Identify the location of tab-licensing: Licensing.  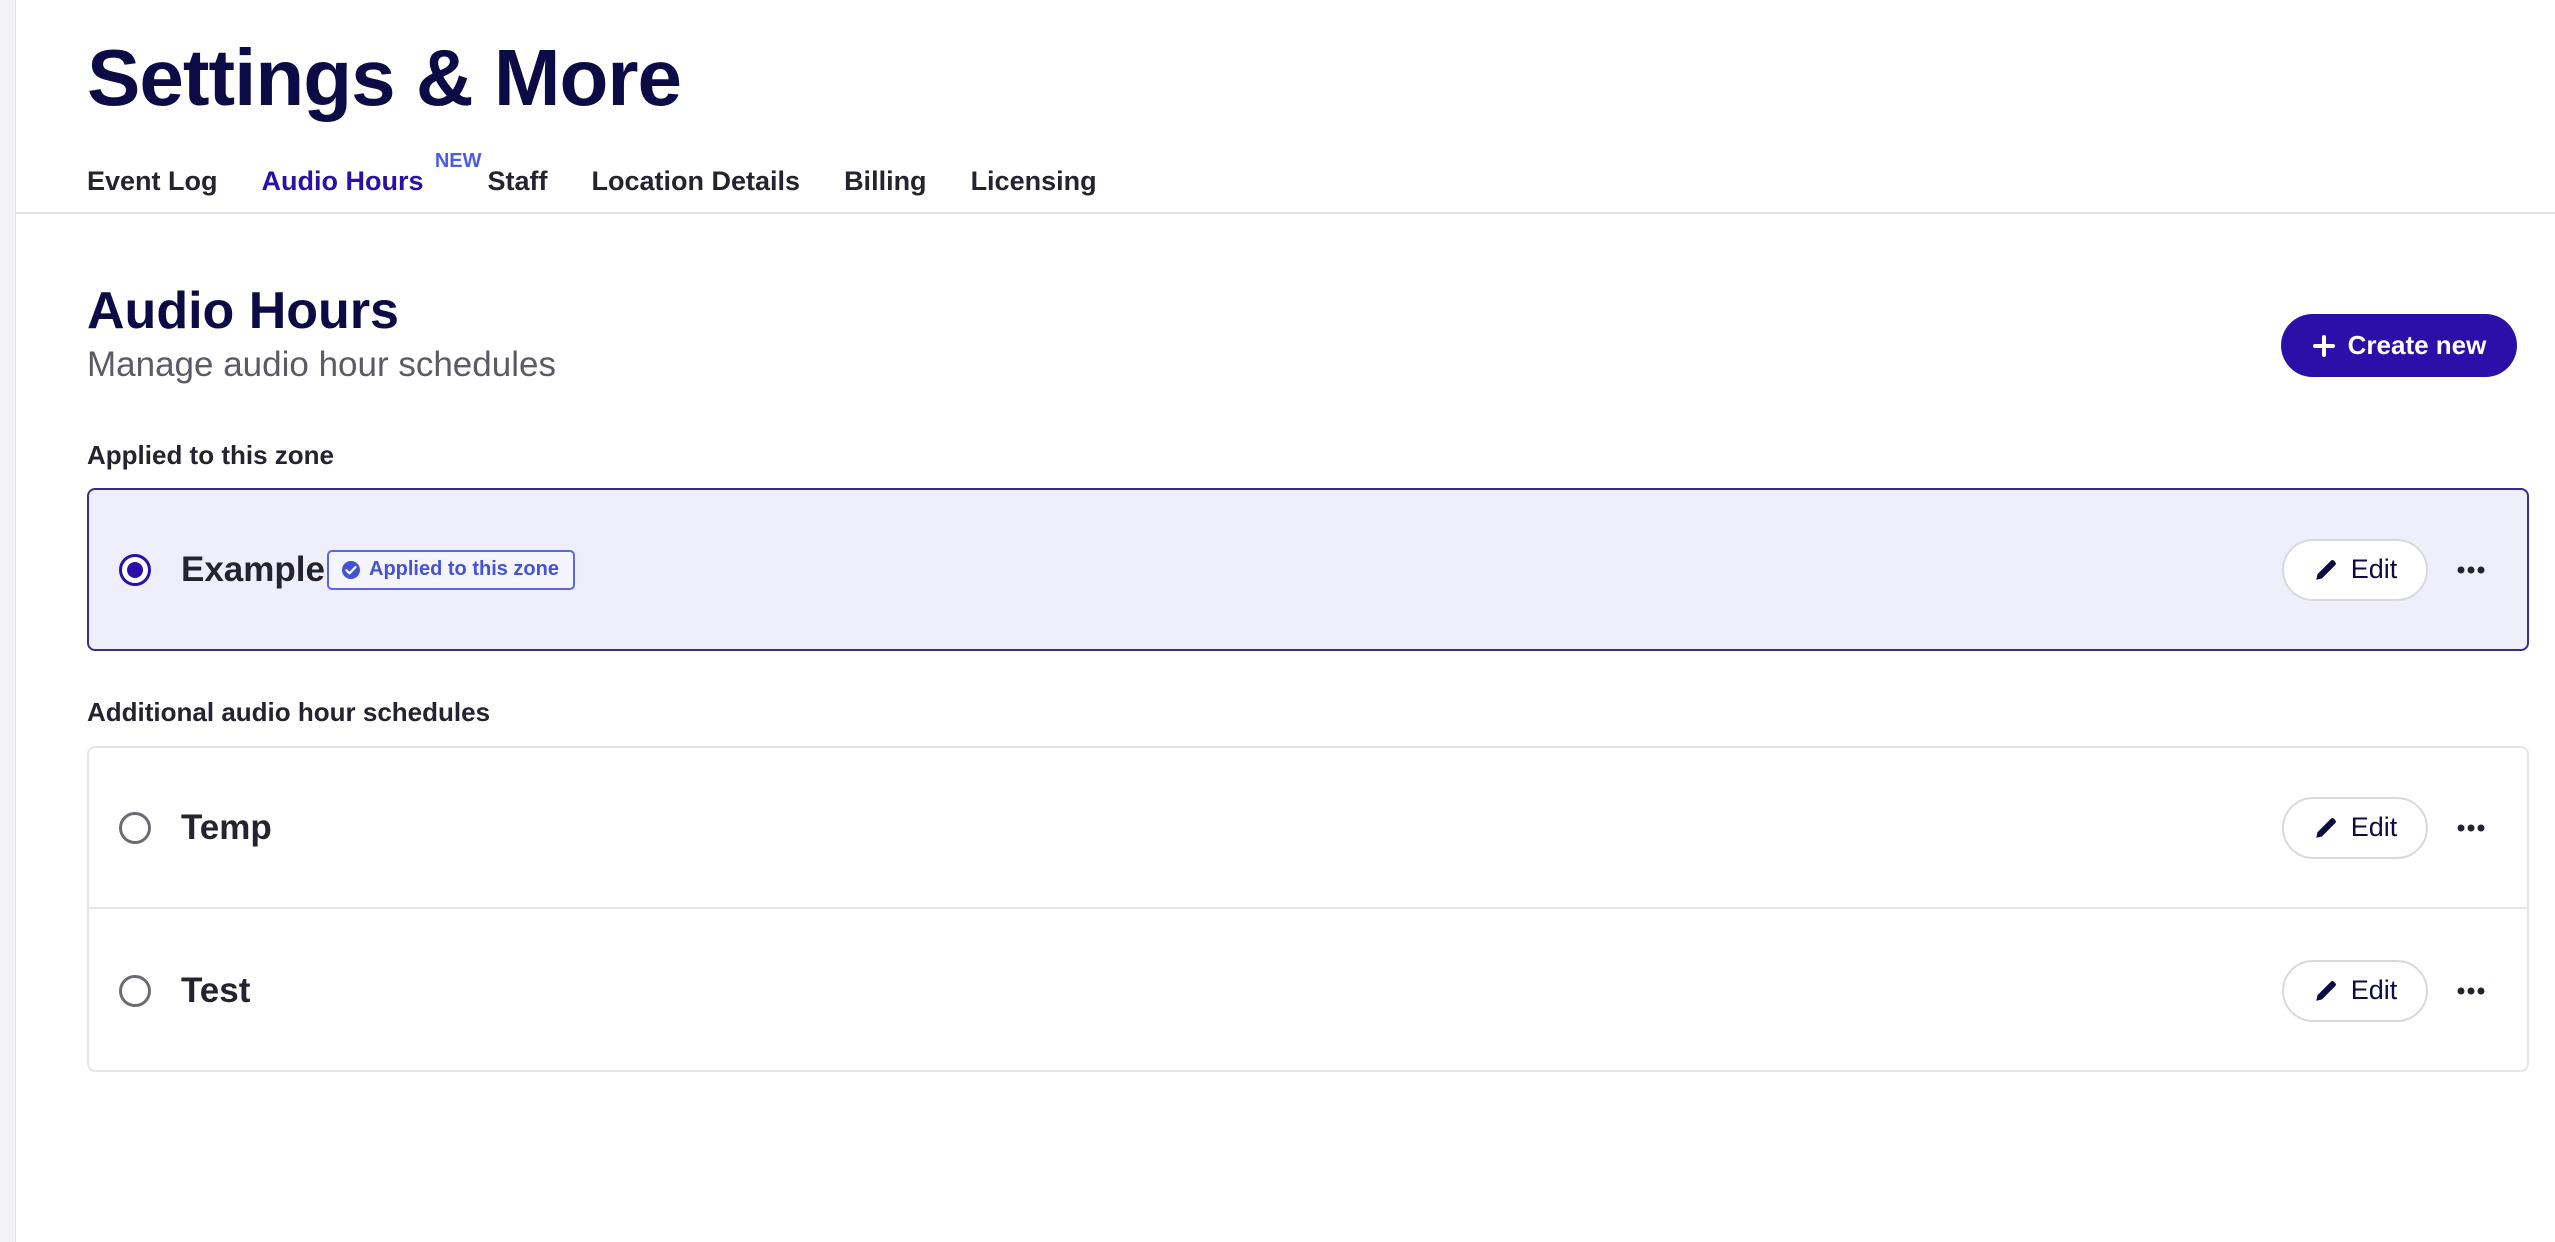
(1034, 181).